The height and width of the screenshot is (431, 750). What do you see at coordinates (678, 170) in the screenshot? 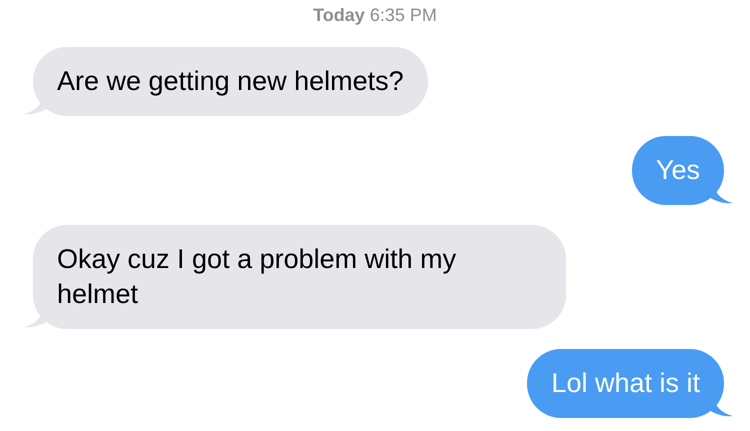
I see `message-bubble: Yes` at bounding box center [678, 170].